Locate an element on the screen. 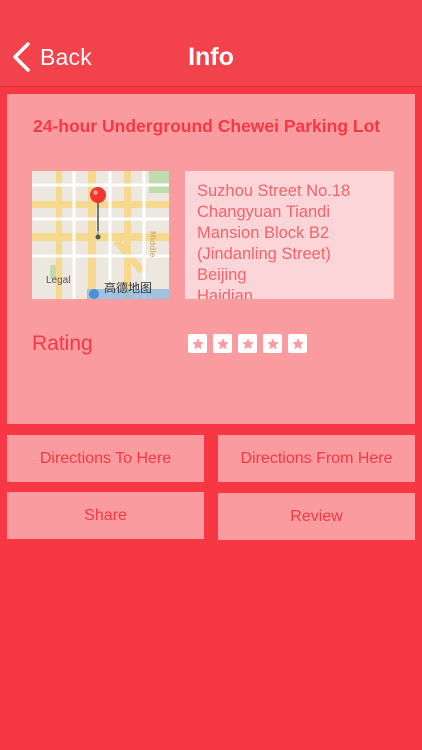 The height and width of the screenshot is (750, 422). map-legal-link: Legal is located at coordinates (58, 280).